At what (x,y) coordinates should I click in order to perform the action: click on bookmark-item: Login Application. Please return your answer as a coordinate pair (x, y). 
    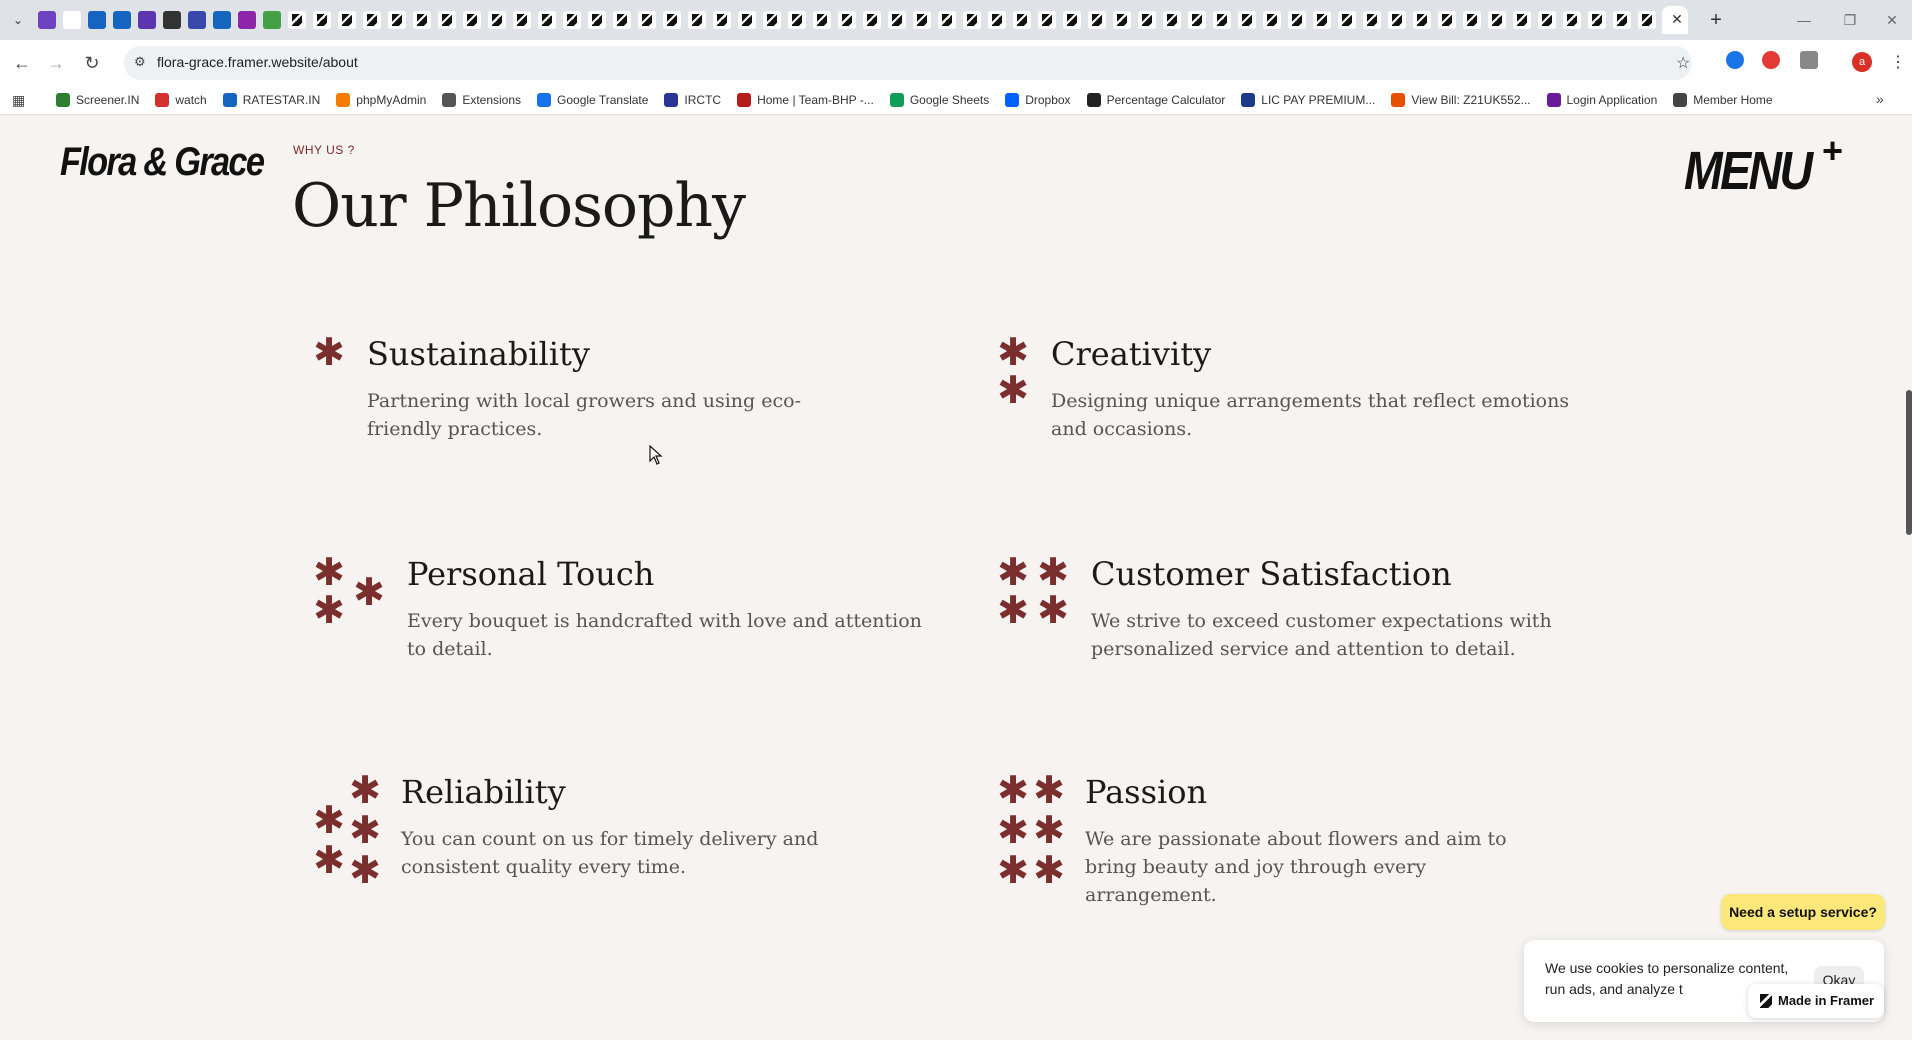
    Looking at the image, I should click on (1601, 100).